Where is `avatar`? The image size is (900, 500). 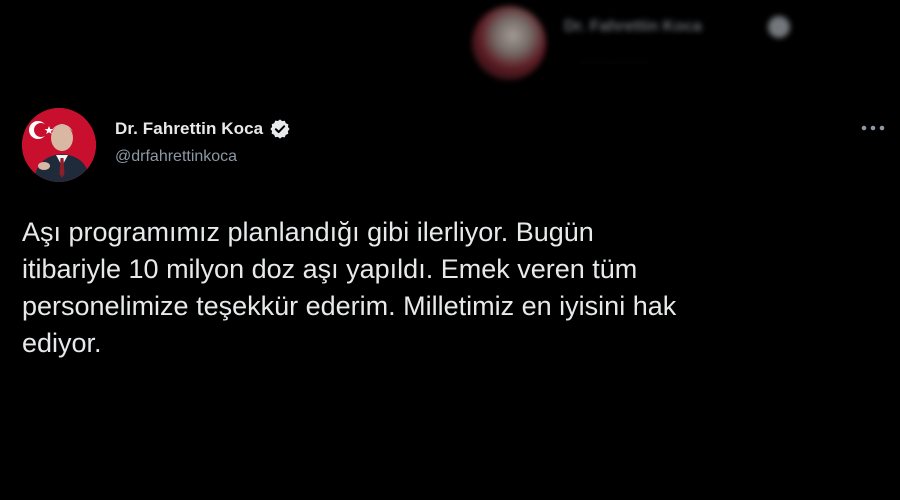 avatar is located at coordinates (59, 145).